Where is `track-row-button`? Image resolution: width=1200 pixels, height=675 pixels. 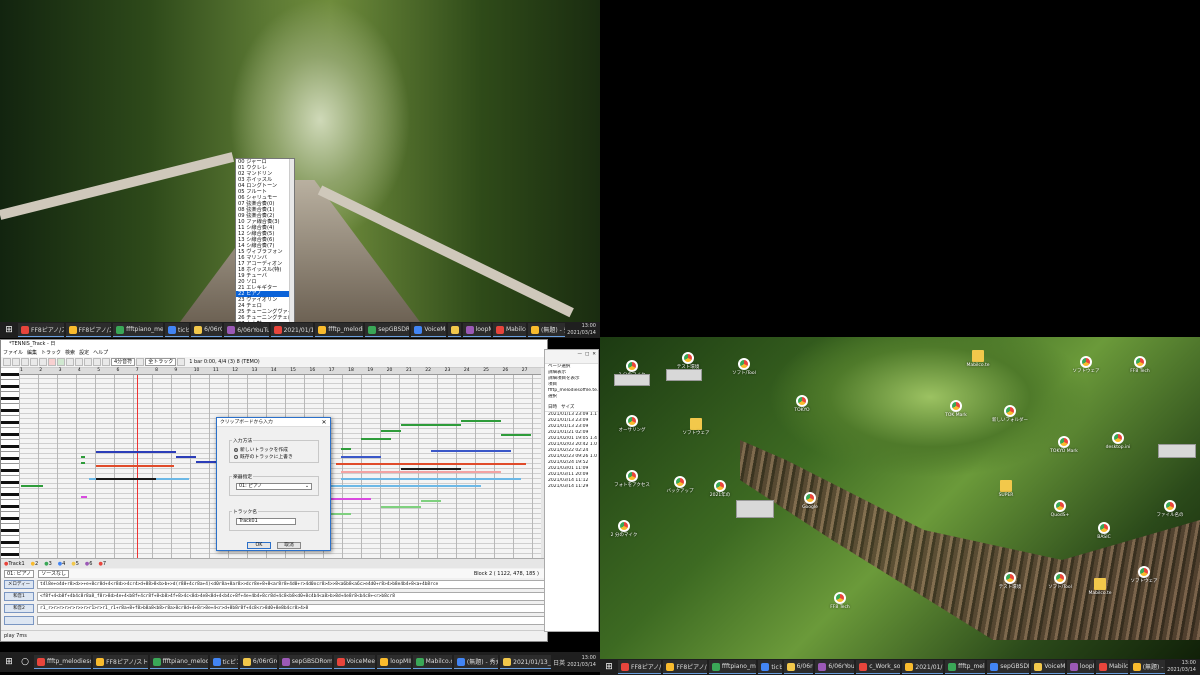 track-row-button is located at coordinates (19, 620).